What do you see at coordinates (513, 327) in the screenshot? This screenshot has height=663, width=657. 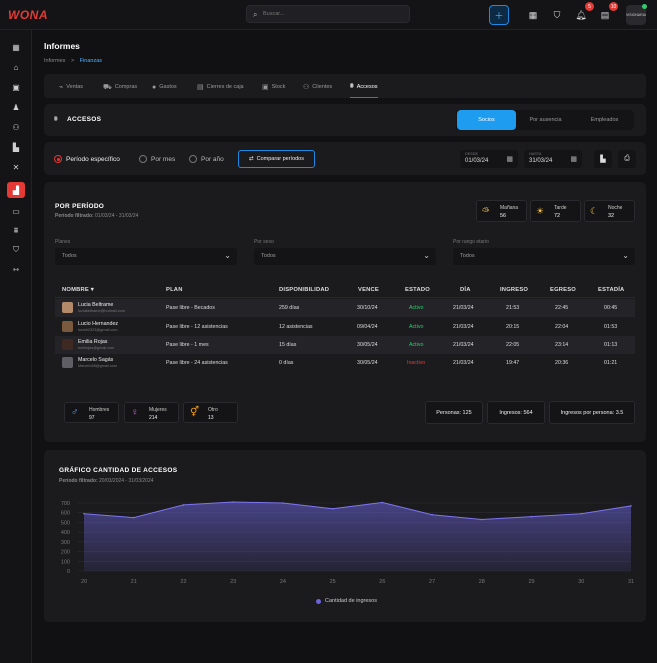 I see `row-ingreso: 20:15` at bounding box center [513, 327].